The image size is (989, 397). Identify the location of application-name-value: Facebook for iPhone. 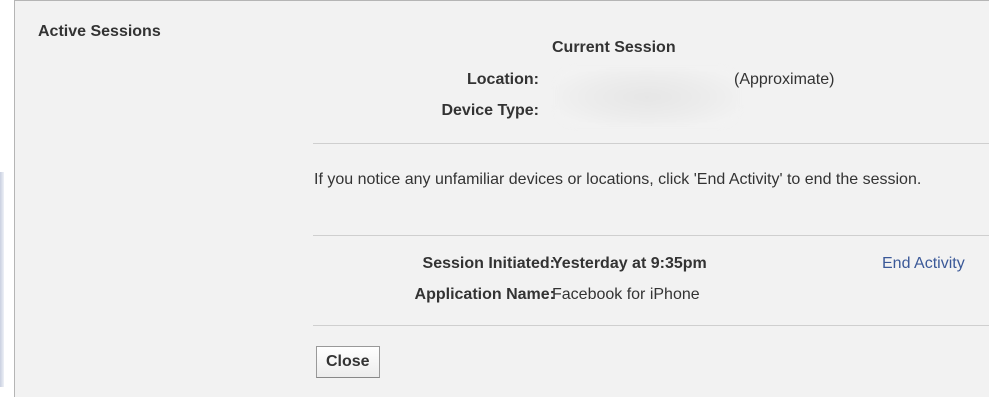
(626, 294).